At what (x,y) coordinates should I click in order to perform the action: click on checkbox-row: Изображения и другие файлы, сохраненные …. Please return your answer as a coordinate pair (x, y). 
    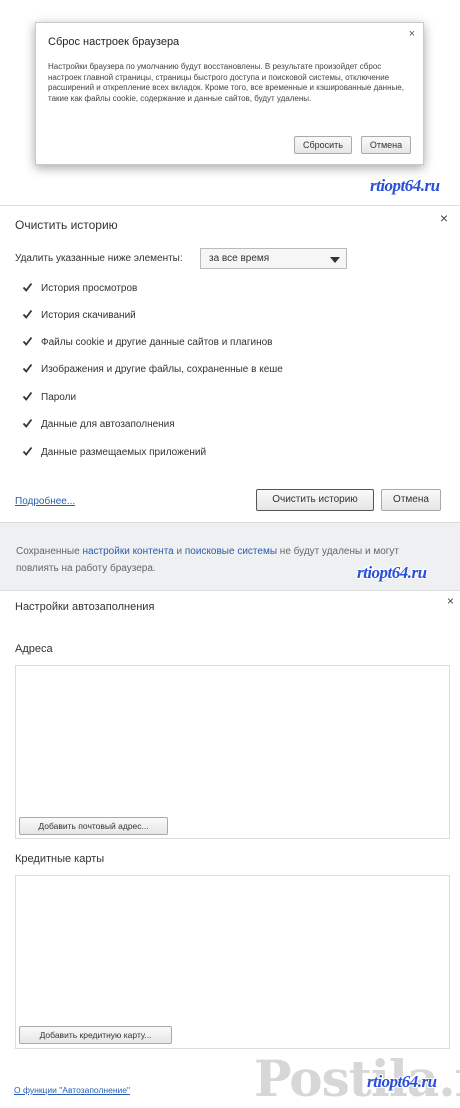
    Looking at the image, I should click on (152, 369).